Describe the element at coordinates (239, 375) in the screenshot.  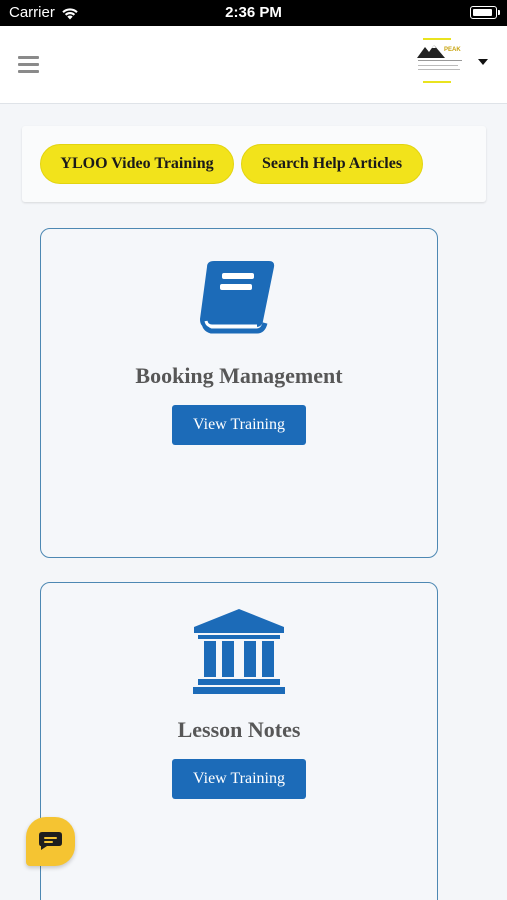
I see `card-title: Booking Management` at that location.